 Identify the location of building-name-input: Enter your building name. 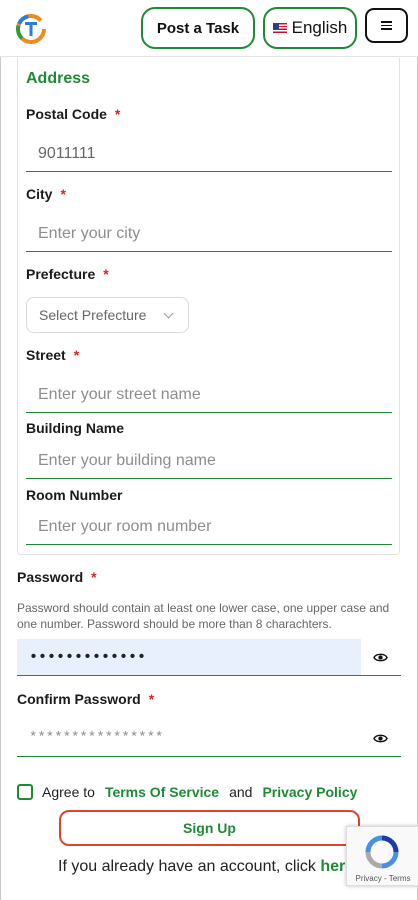
(209, 461).